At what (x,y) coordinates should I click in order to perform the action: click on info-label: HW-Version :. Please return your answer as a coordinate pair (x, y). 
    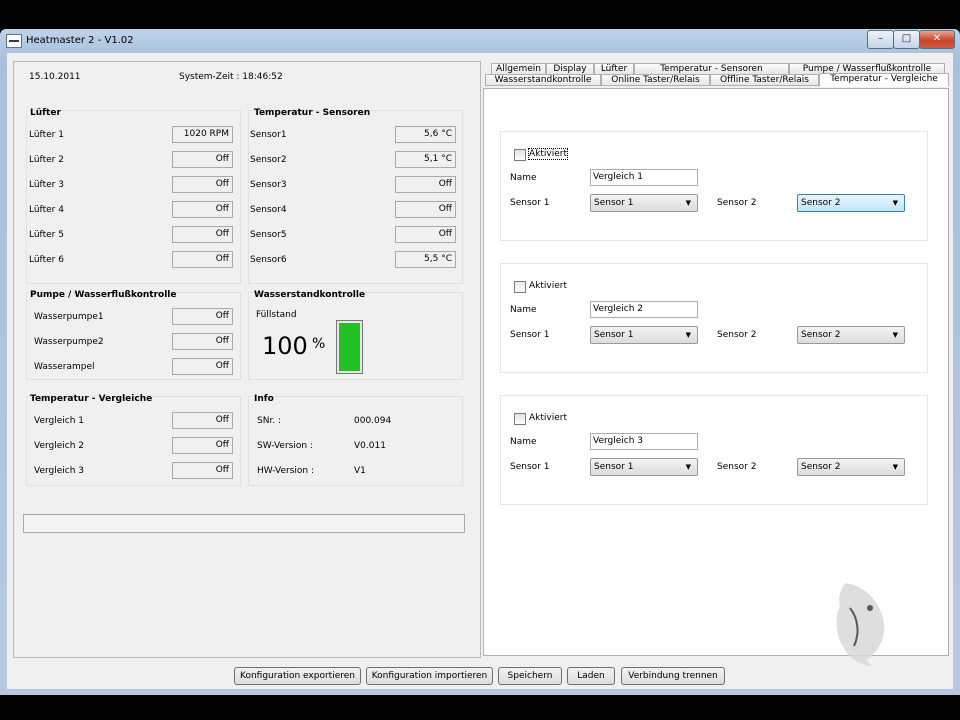
    Looking at the image, I should click on (286, 471).